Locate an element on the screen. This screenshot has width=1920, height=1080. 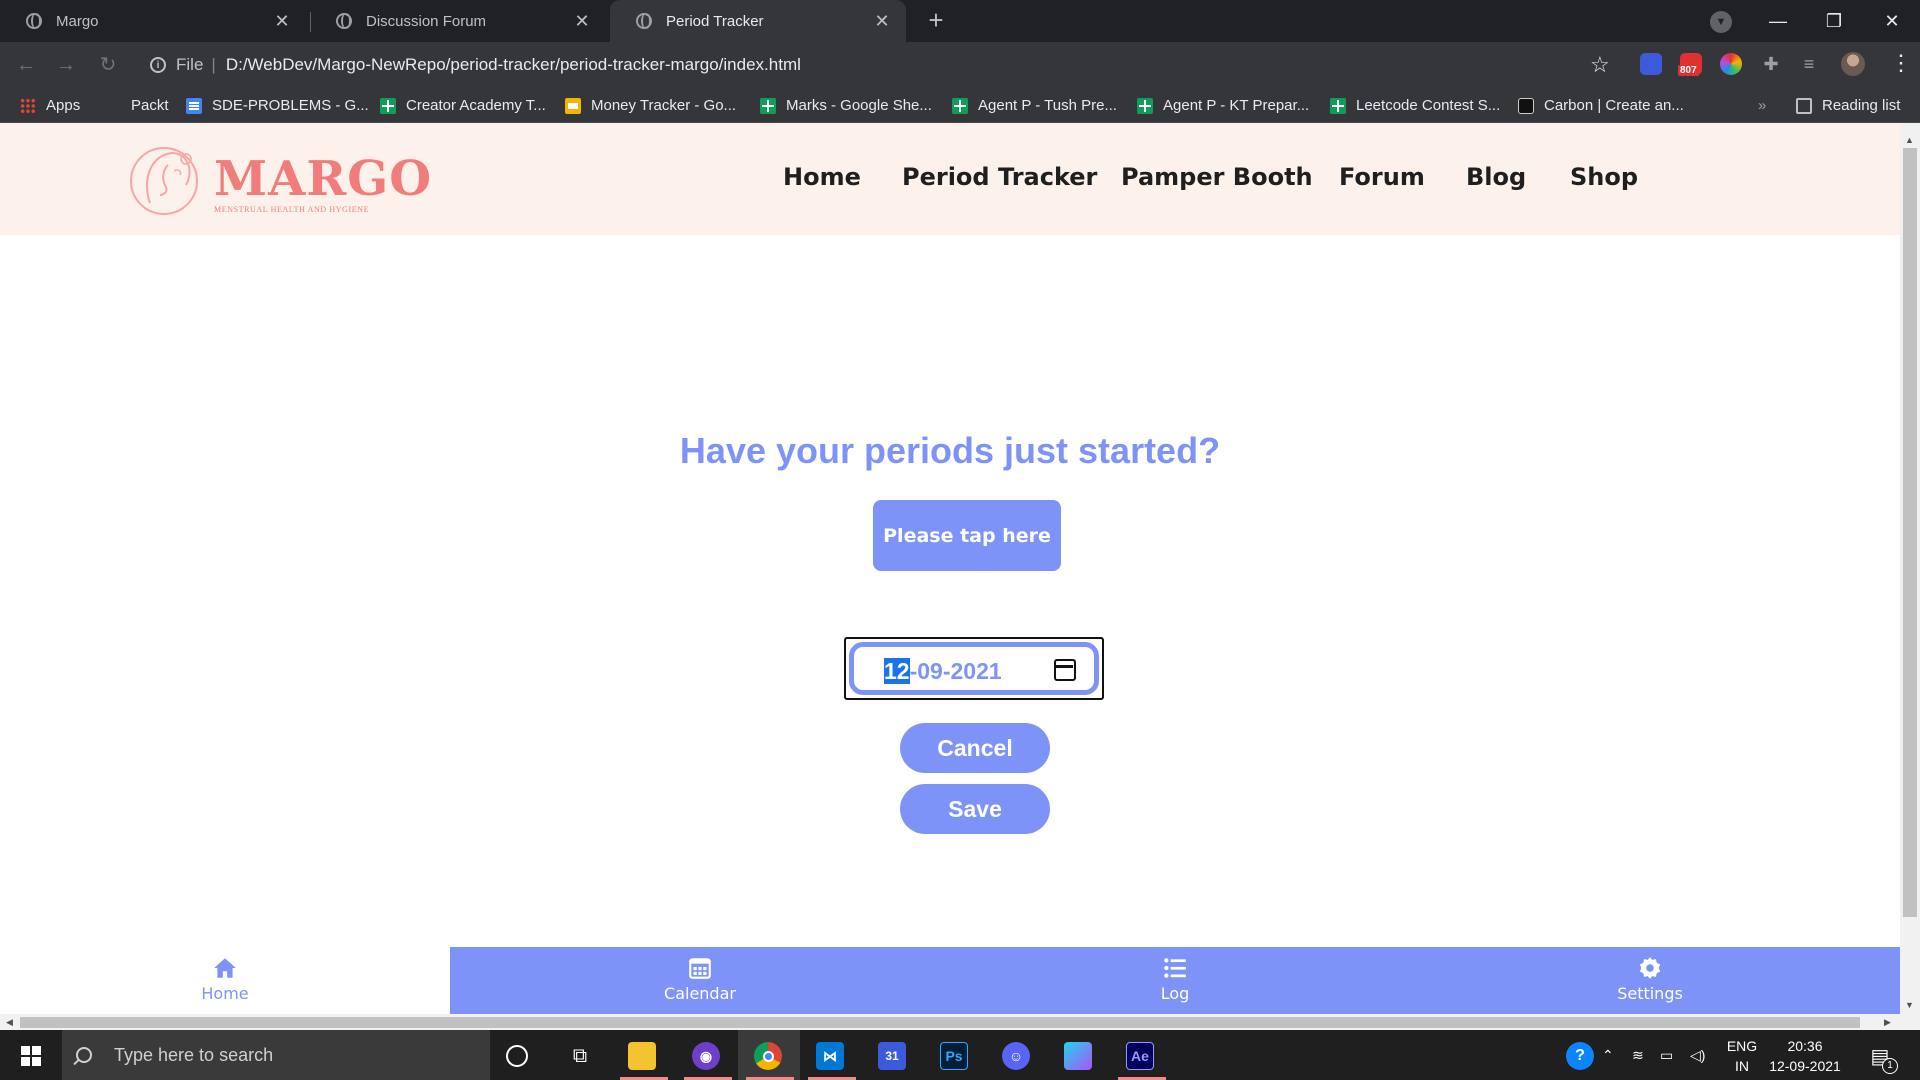
browser-tab-period-tracker: Period Tracker ✕ is located at coordinates (758, 21).